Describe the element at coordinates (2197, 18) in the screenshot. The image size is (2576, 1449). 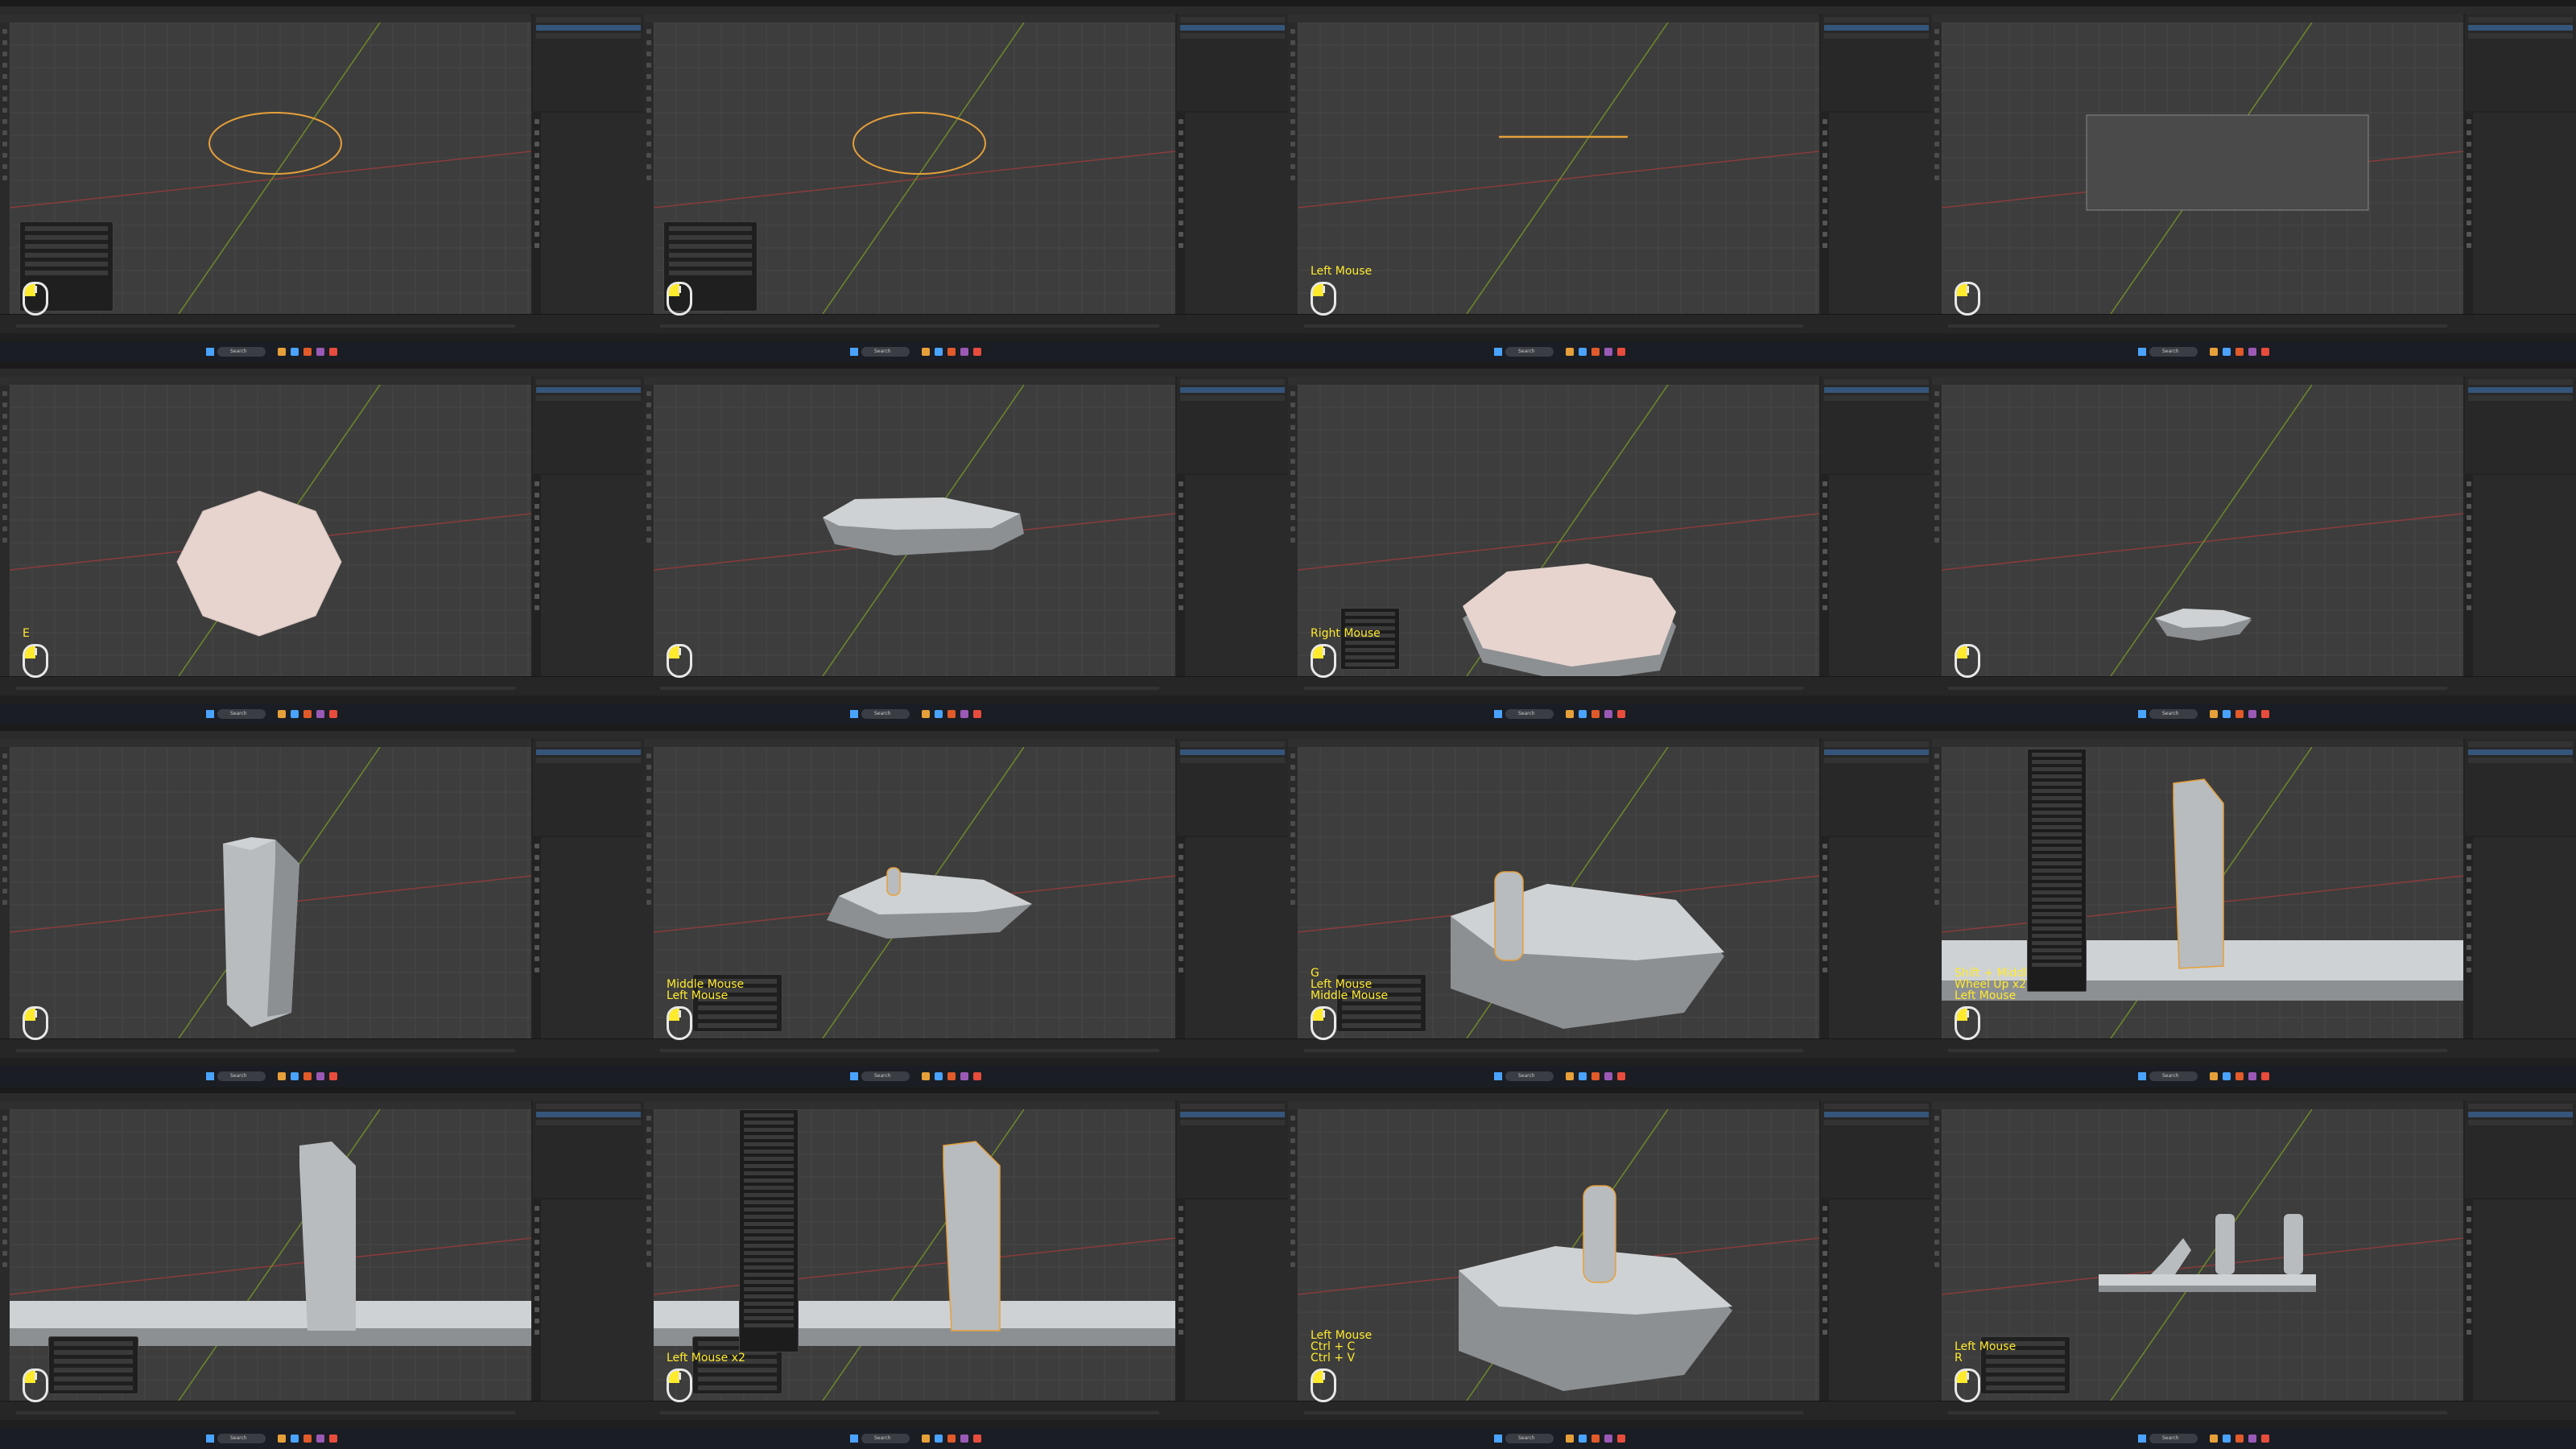
I see `viewport-header` at that location.